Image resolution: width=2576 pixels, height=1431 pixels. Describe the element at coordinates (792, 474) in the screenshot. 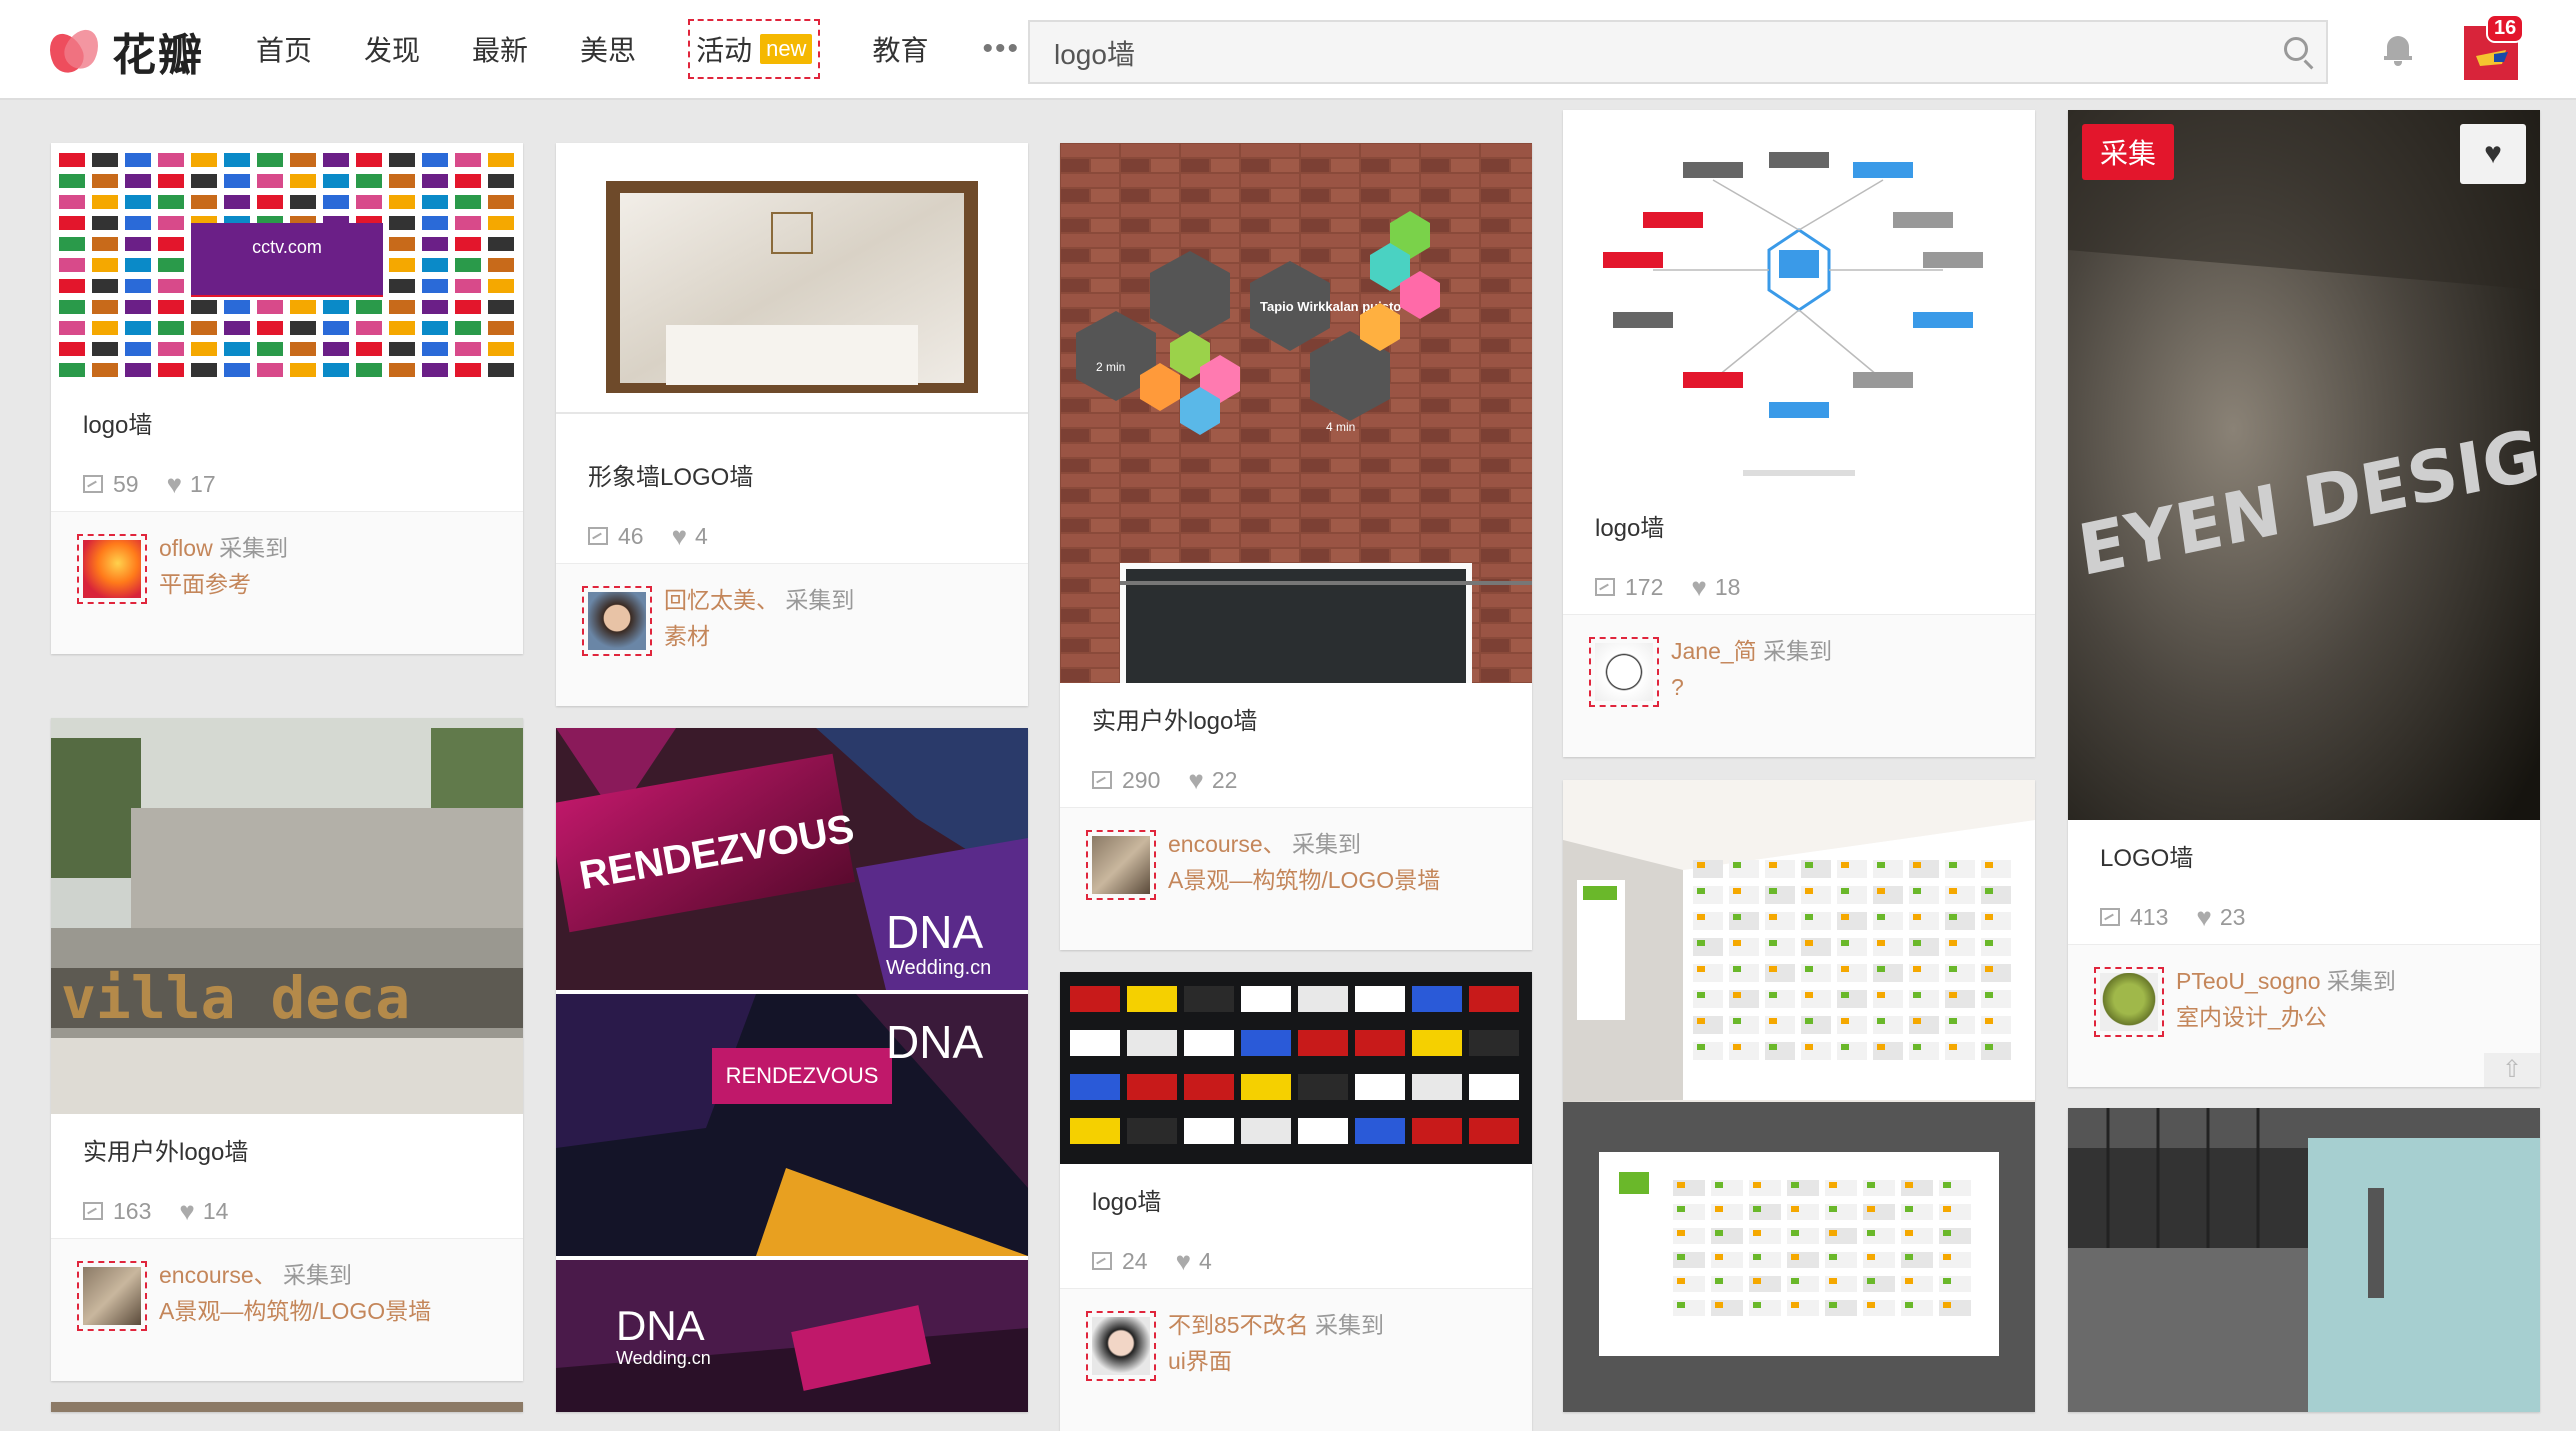

I see `pin-title: 形象墙LOGO墙` at that location.